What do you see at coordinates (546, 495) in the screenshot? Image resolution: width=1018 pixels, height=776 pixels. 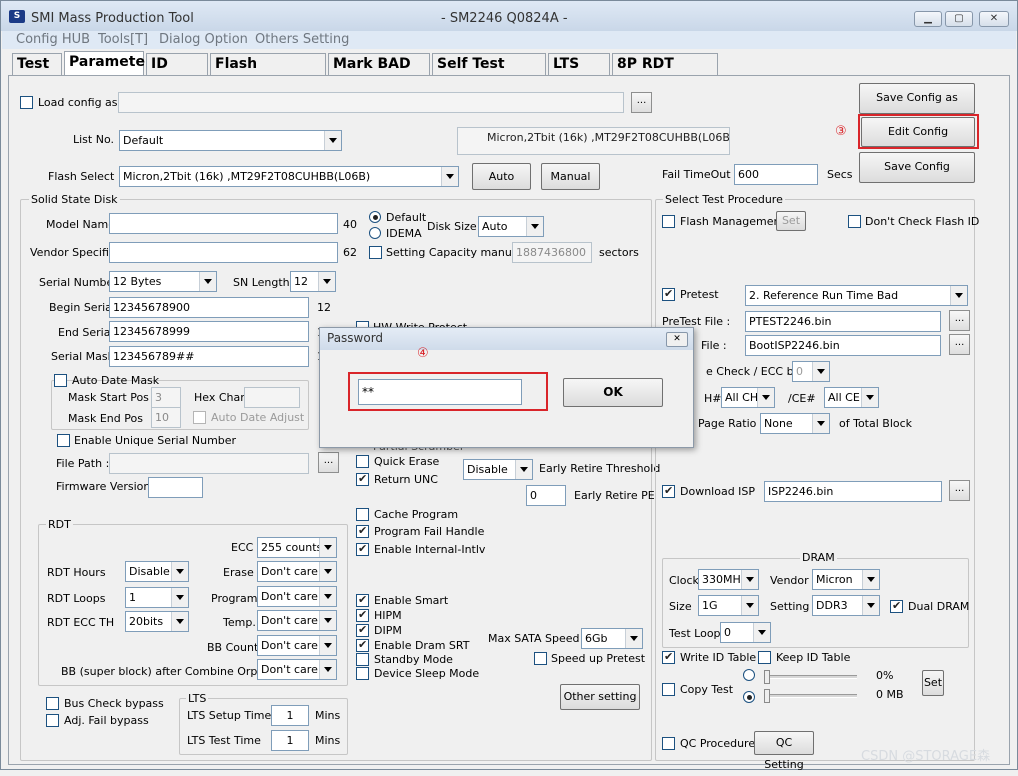 I see `early-retire-pe-input: 0` at bounding box center [546, 495].